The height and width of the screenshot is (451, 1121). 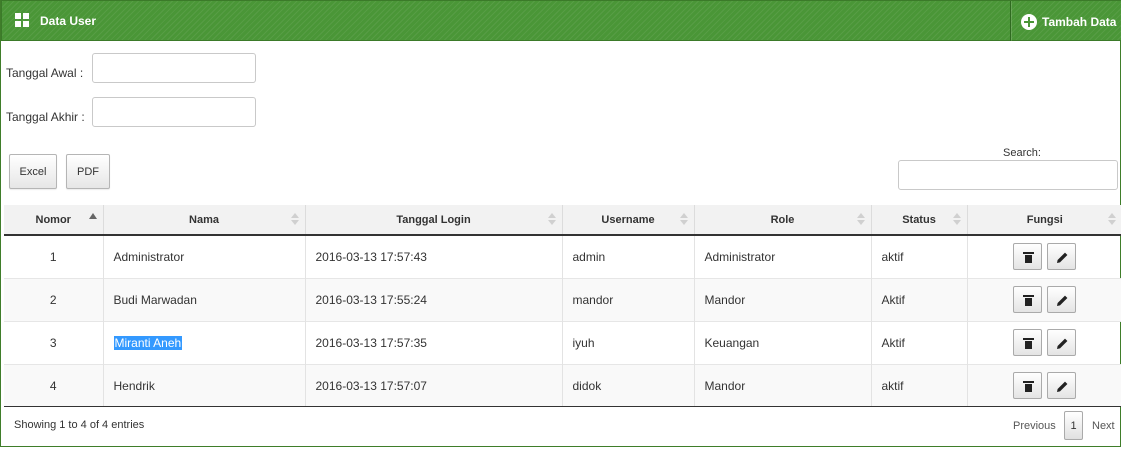 What do you see at coordinates (627, 342) in the screenshot?
I see `cell-username: iyuh` at bounding box center [627, 342].